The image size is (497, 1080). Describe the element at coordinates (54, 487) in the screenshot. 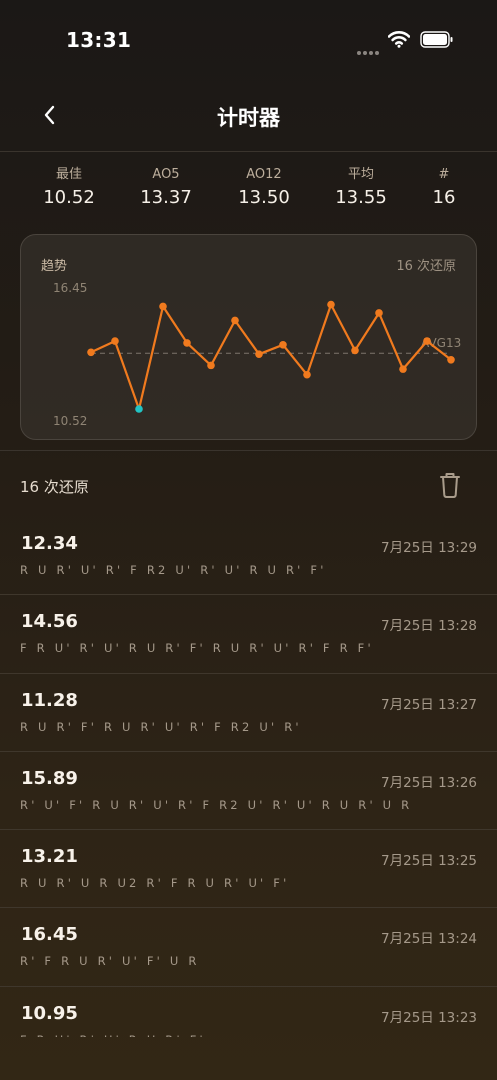

I see `solve-list-count: 16 次还原` at that location.